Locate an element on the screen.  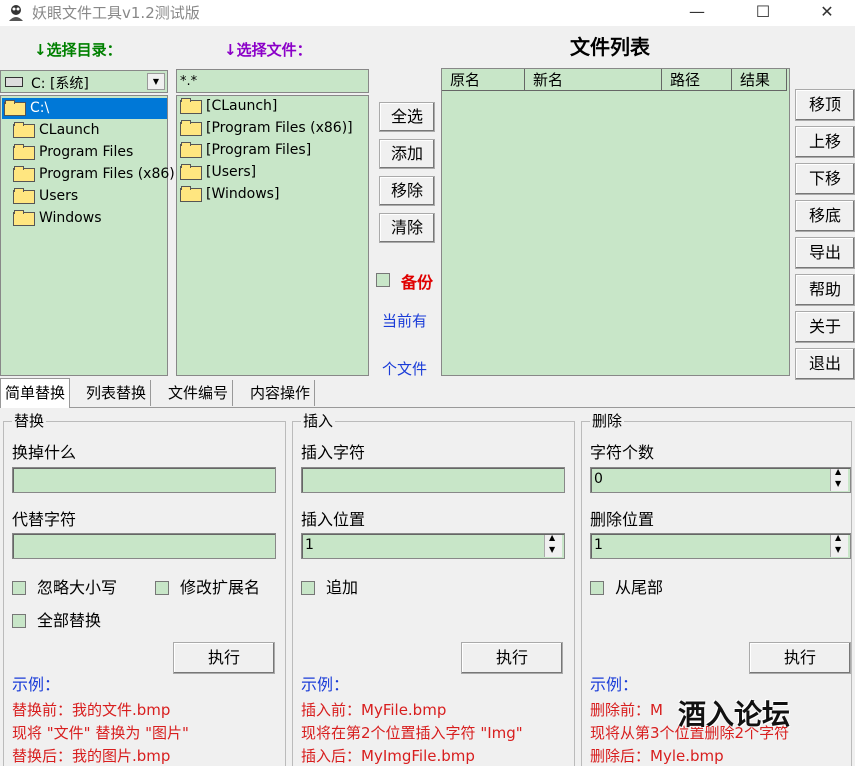
clear-button: 清除 is located at coordinates (407, 228).